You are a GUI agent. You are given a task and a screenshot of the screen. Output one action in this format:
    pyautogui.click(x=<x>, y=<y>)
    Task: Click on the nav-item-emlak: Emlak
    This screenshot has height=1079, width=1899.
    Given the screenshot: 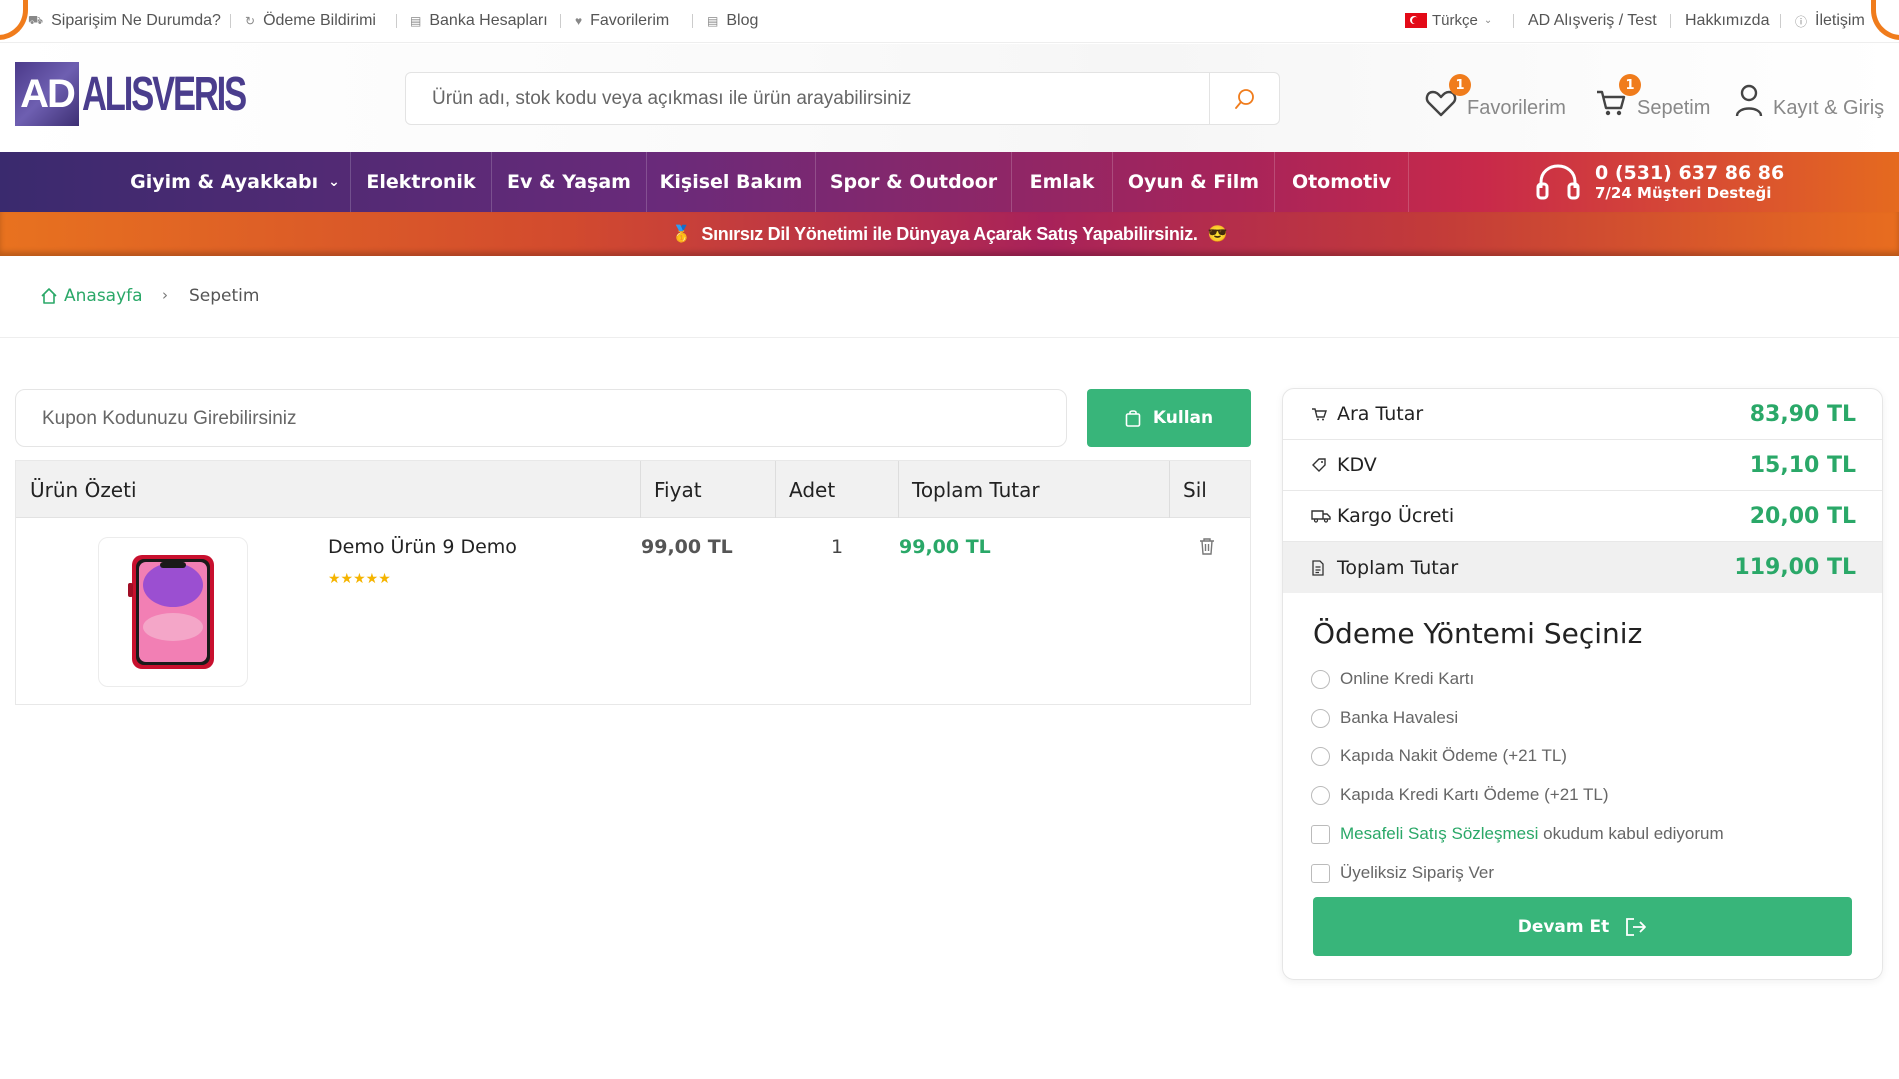 What is the action you would take?
    pyautogui.click(x=1062, y=182)
    